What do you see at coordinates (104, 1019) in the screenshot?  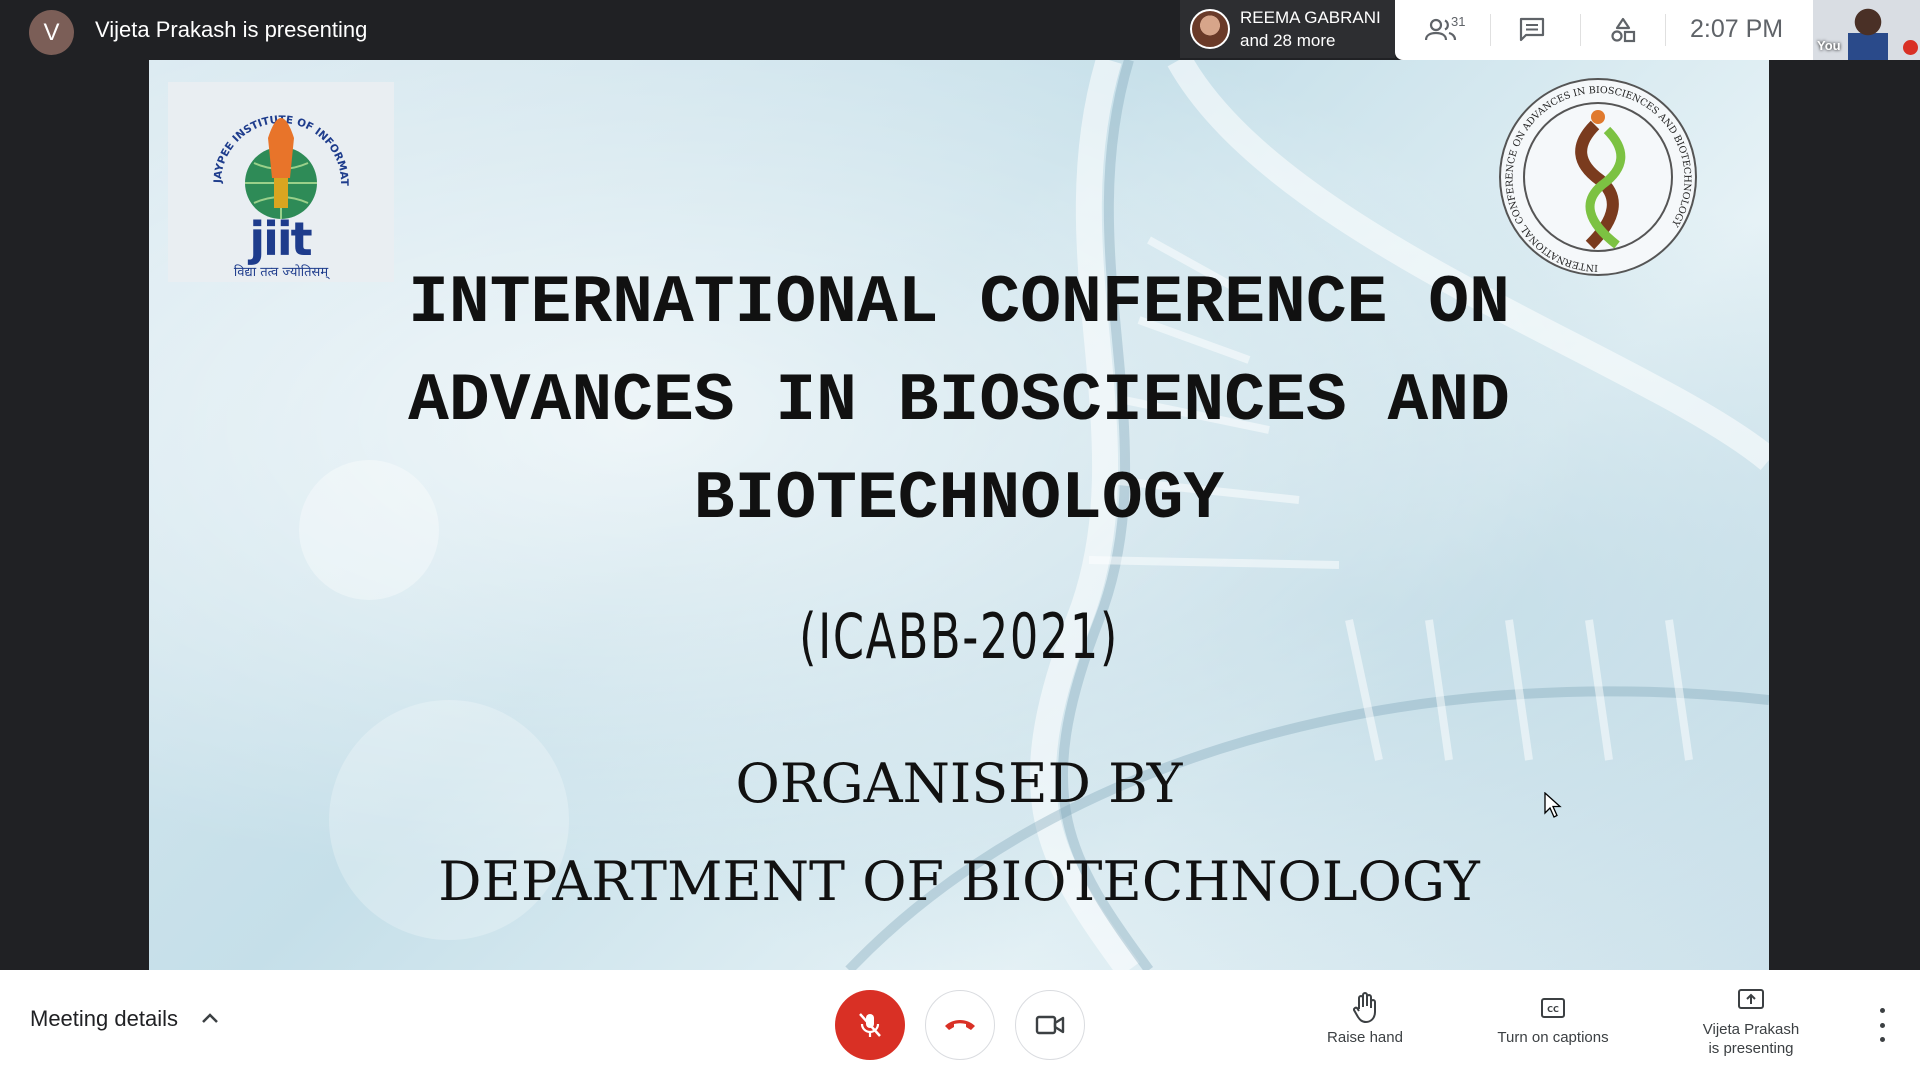 I see `meeting-details-button: Meeting details` at bounding box center [104, 1019].